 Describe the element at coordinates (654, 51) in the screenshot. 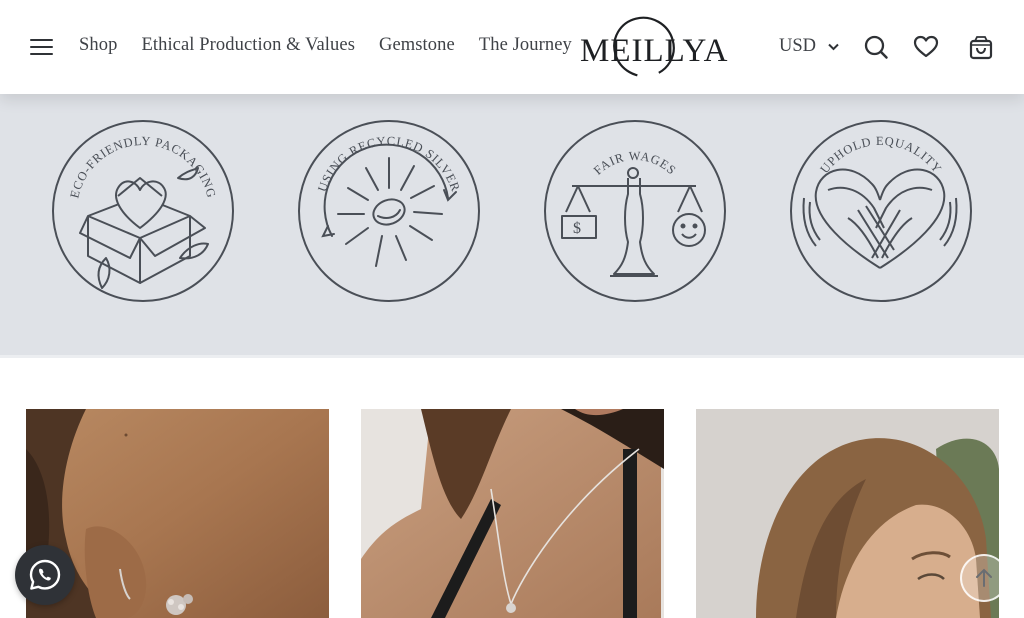

I see `logo-wordmark: MEILLYA` at that location.